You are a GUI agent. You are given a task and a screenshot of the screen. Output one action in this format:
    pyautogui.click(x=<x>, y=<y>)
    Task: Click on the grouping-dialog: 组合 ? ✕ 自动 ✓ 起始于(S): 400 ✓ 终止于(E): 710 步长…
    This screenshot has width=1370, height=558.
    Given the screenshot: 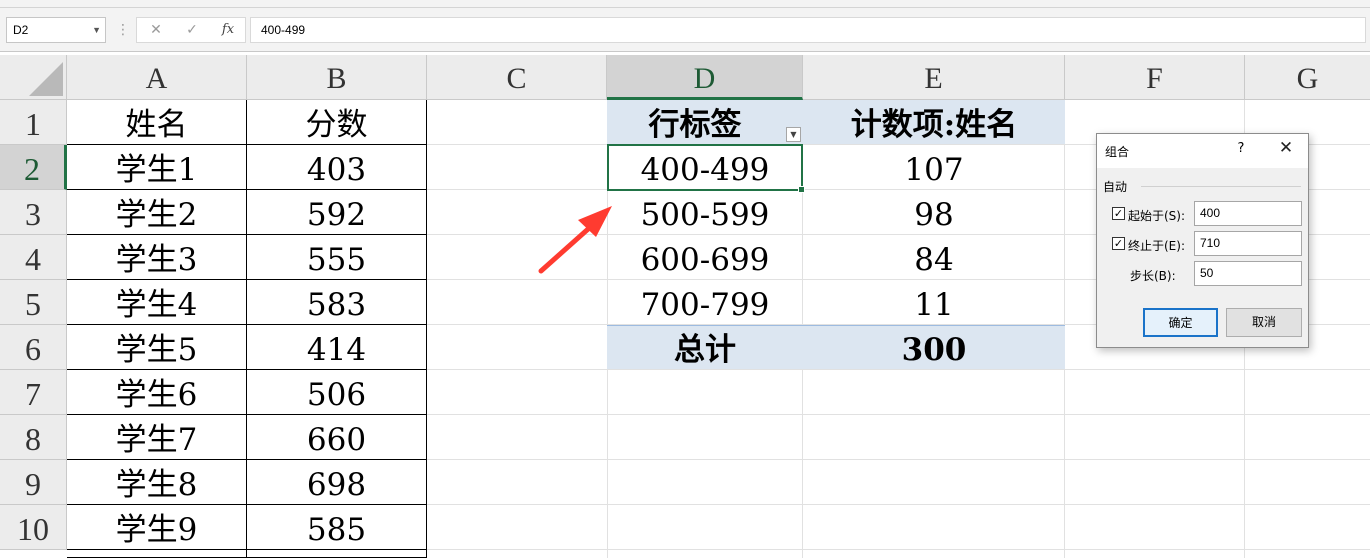 What is the action you would take?
    pyautogui.click(x=1202, y=240)
    